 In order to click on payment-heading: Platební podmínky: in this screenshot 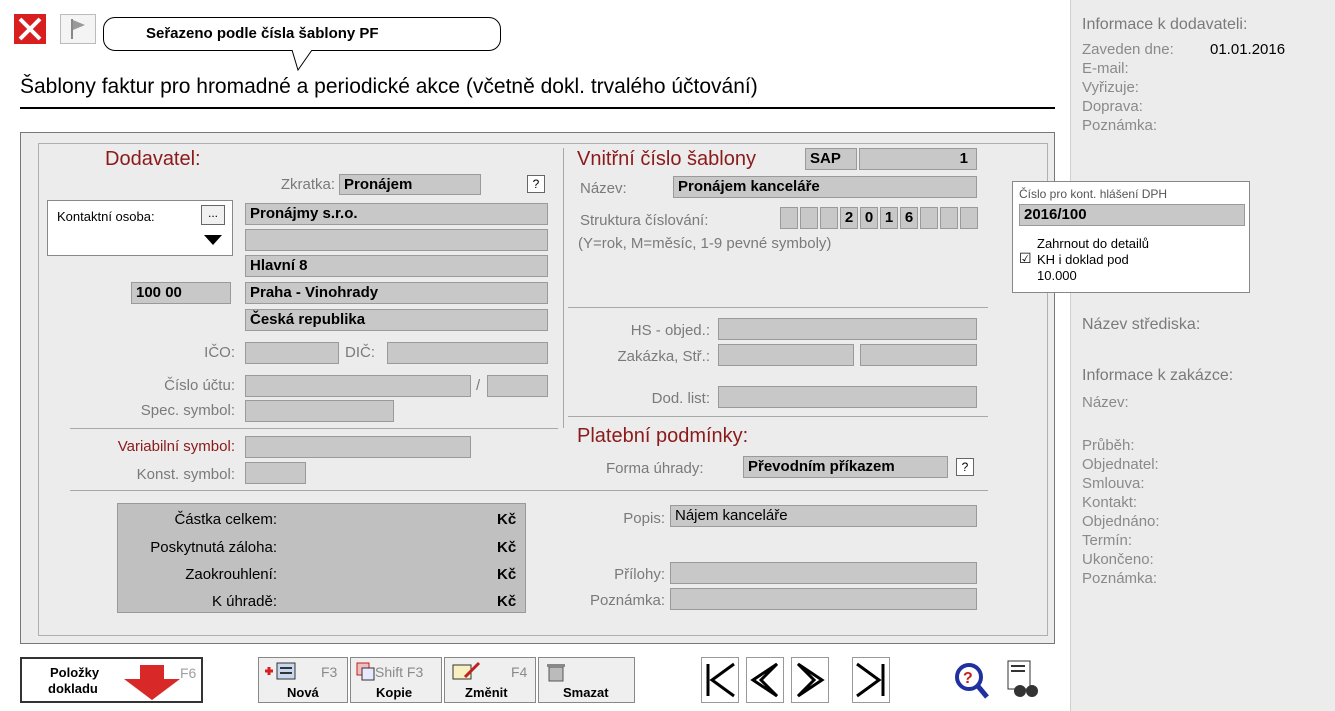, I will do `click(663, 436)`.